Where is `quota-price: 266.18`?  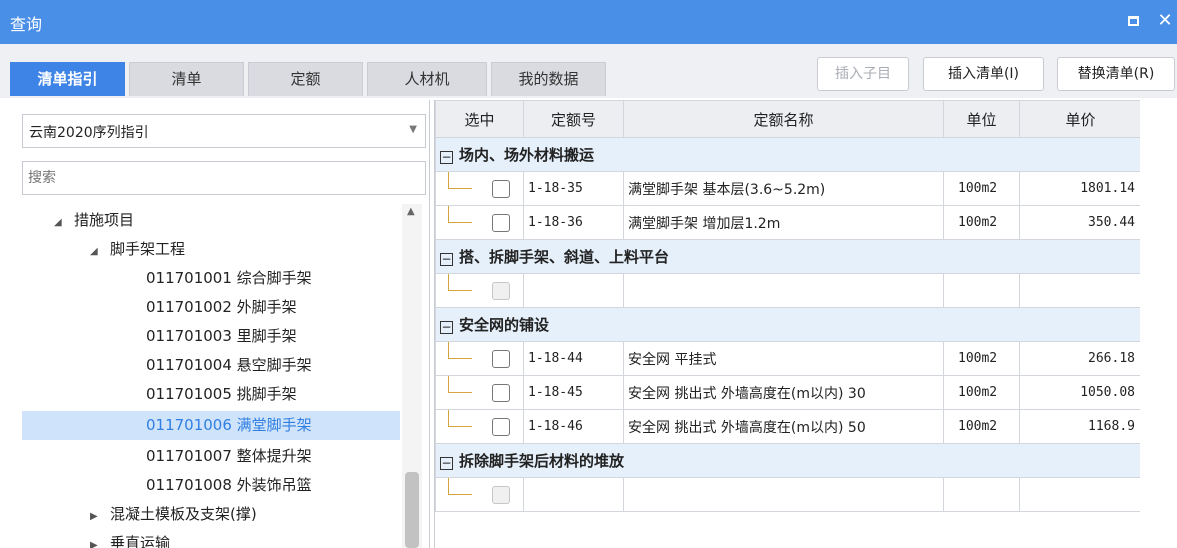
quota-price: 266.18 is located at coordinates (1080, 358).